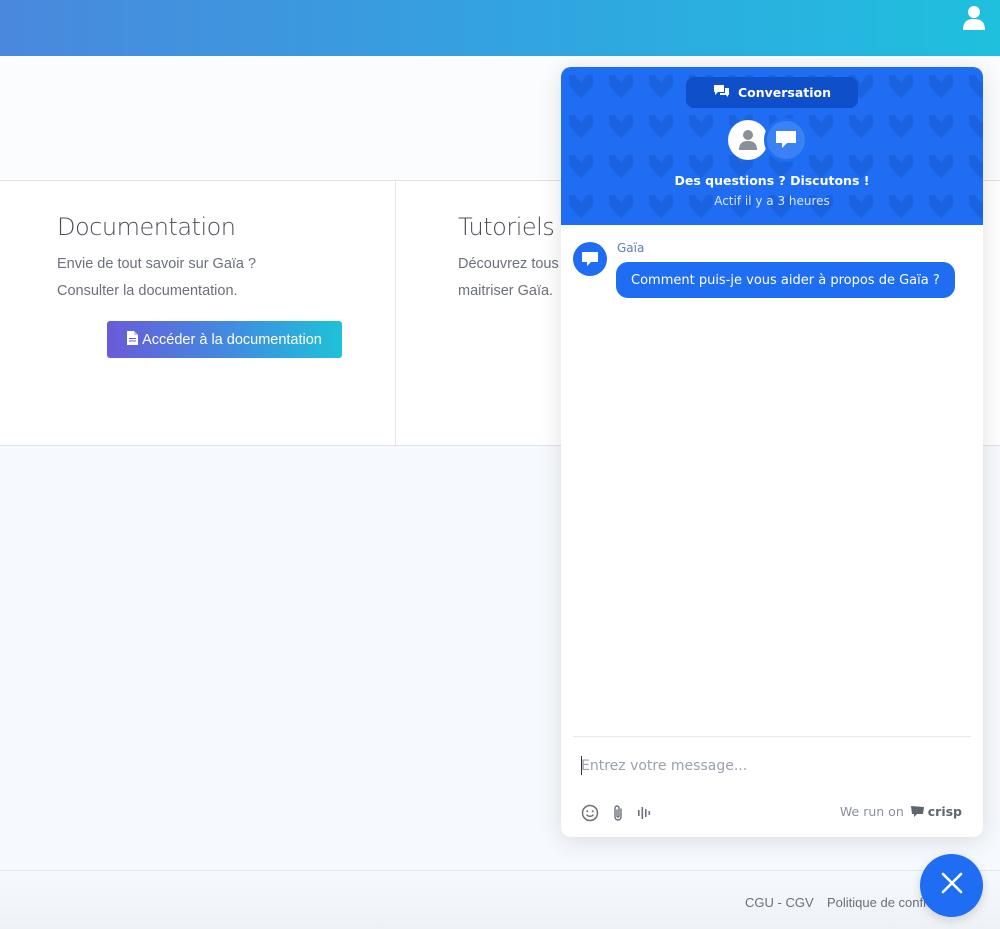 The width and height of the screenshot is (1000, 929). Describe the element at coordinates (882, 902) in the screenshot. I see `privacy-policy-link: Politique de confi` at that location.